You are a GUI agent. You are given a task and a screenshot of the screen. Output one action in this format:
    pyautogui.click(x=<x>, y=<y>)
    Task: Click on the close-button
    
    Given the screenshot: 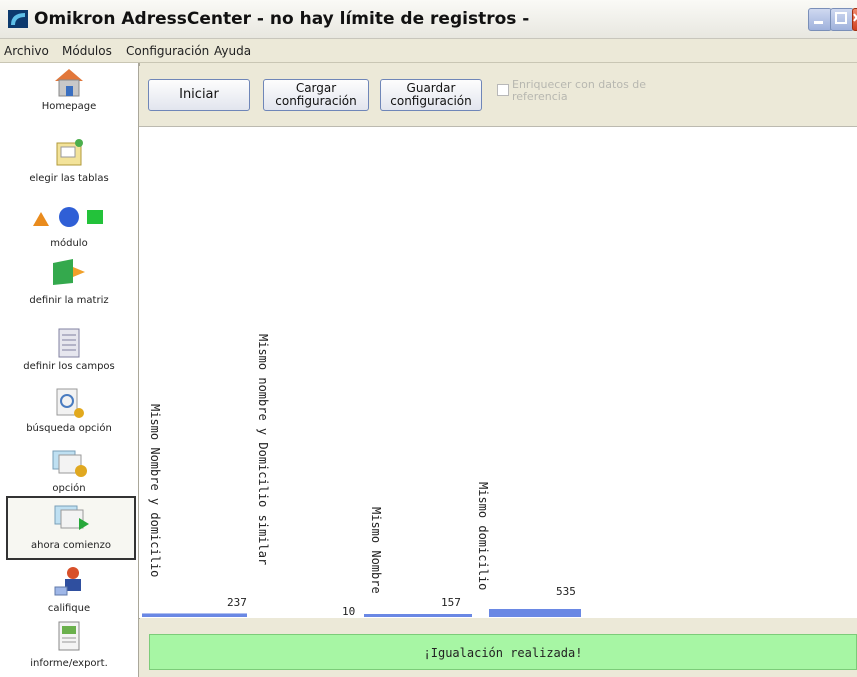 What is the action you would take?
    pyautogui.click(x=854, y=19)
    